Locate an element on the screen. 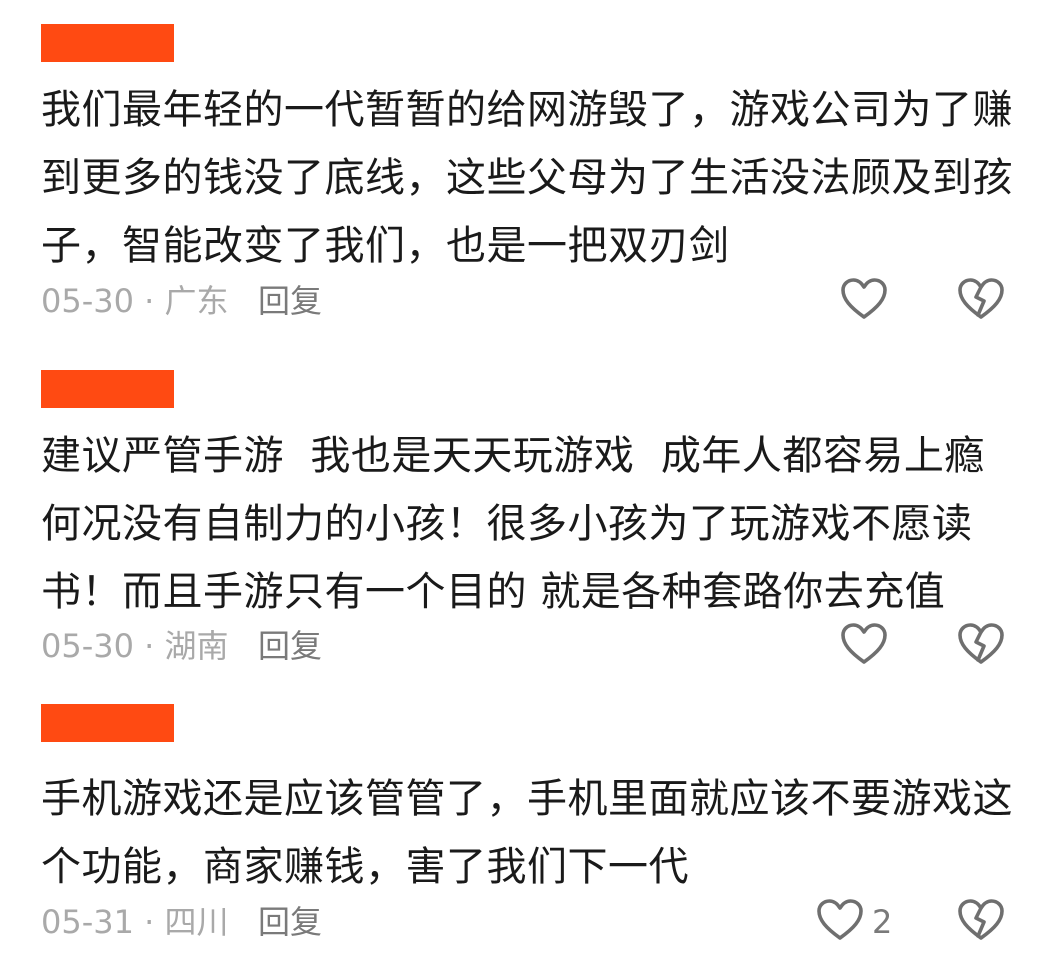 The height and width of the screenshot is (961, 1060). comment-text: 手机游戏还是应该管管了，手机里面就应该不要游戏这个功能，商家赚钱，害了我们下一代 is located at coordinates (527, 833).